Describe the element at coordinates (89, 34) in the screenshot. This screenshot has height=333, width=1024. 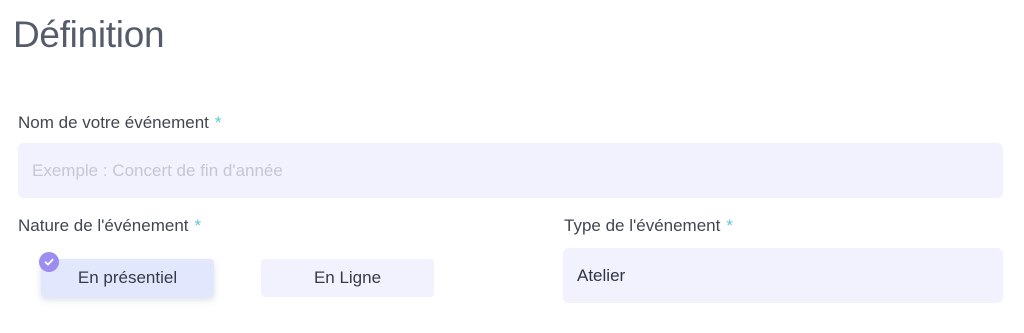
I see `section-title: Définition` at that location.